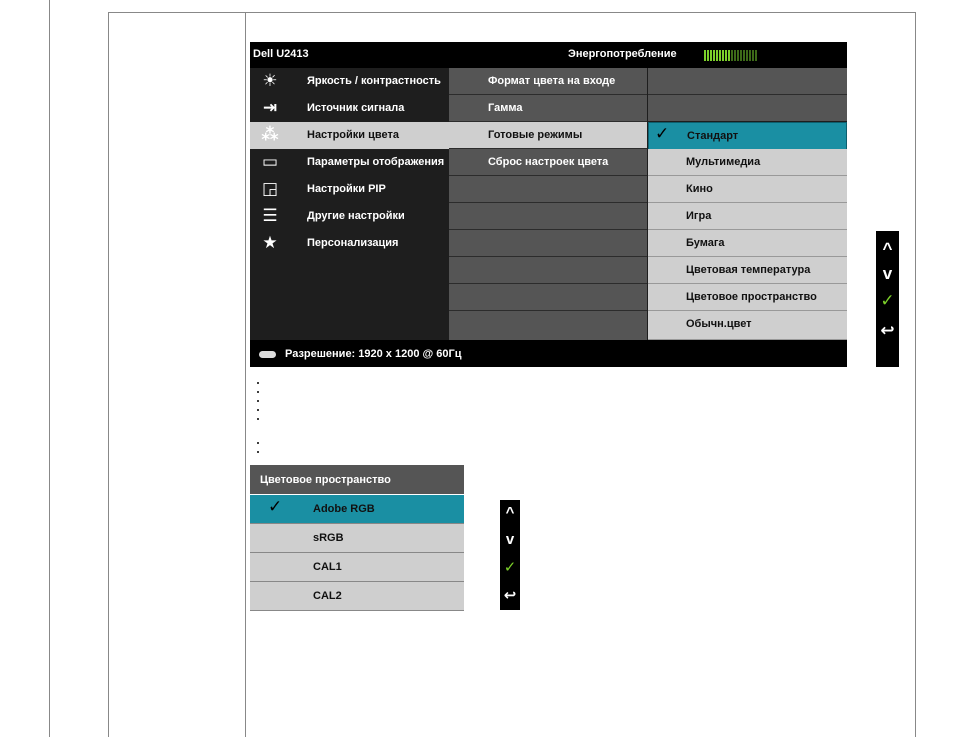 The width and height of the screenshot is (954, 737). Describe the element at coordinates (270, 188) in the screenshot. I see `pip-settings-icon: ◲` at that location.